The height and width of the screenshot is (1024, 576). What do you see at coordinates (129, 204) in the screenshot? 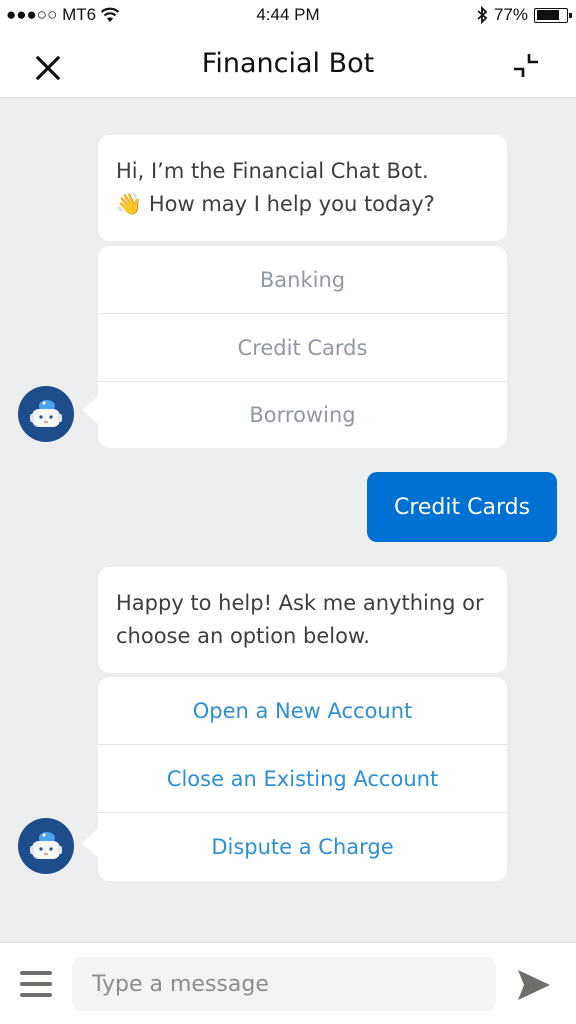
I see `waving-hand-emoji: 👋` at bounding box center [129, 204].